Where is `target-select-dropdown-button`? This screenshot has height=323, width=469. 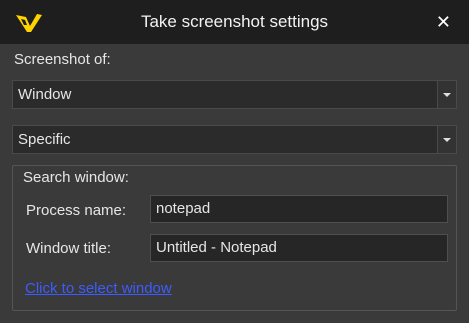
target-select-dropdown-button is located at coordinates (446, 94).